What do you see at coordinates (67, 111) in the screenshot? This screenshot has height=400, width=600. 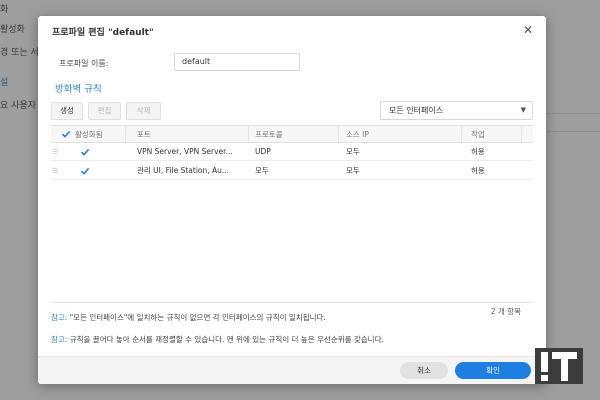 I see `create-button: 생성` at bounding box center [67, 111].